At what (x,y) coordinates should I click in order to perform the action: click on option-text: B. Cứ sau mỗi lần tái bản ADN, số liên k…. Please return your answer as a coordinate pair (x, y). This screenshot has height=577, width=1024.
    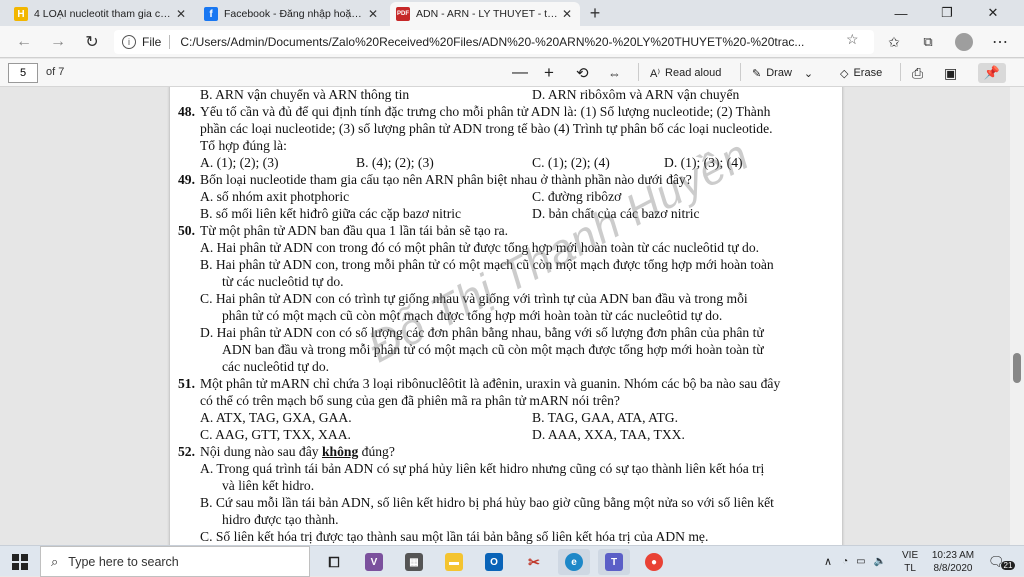
    Looking at the image, I should click on (487, 502).